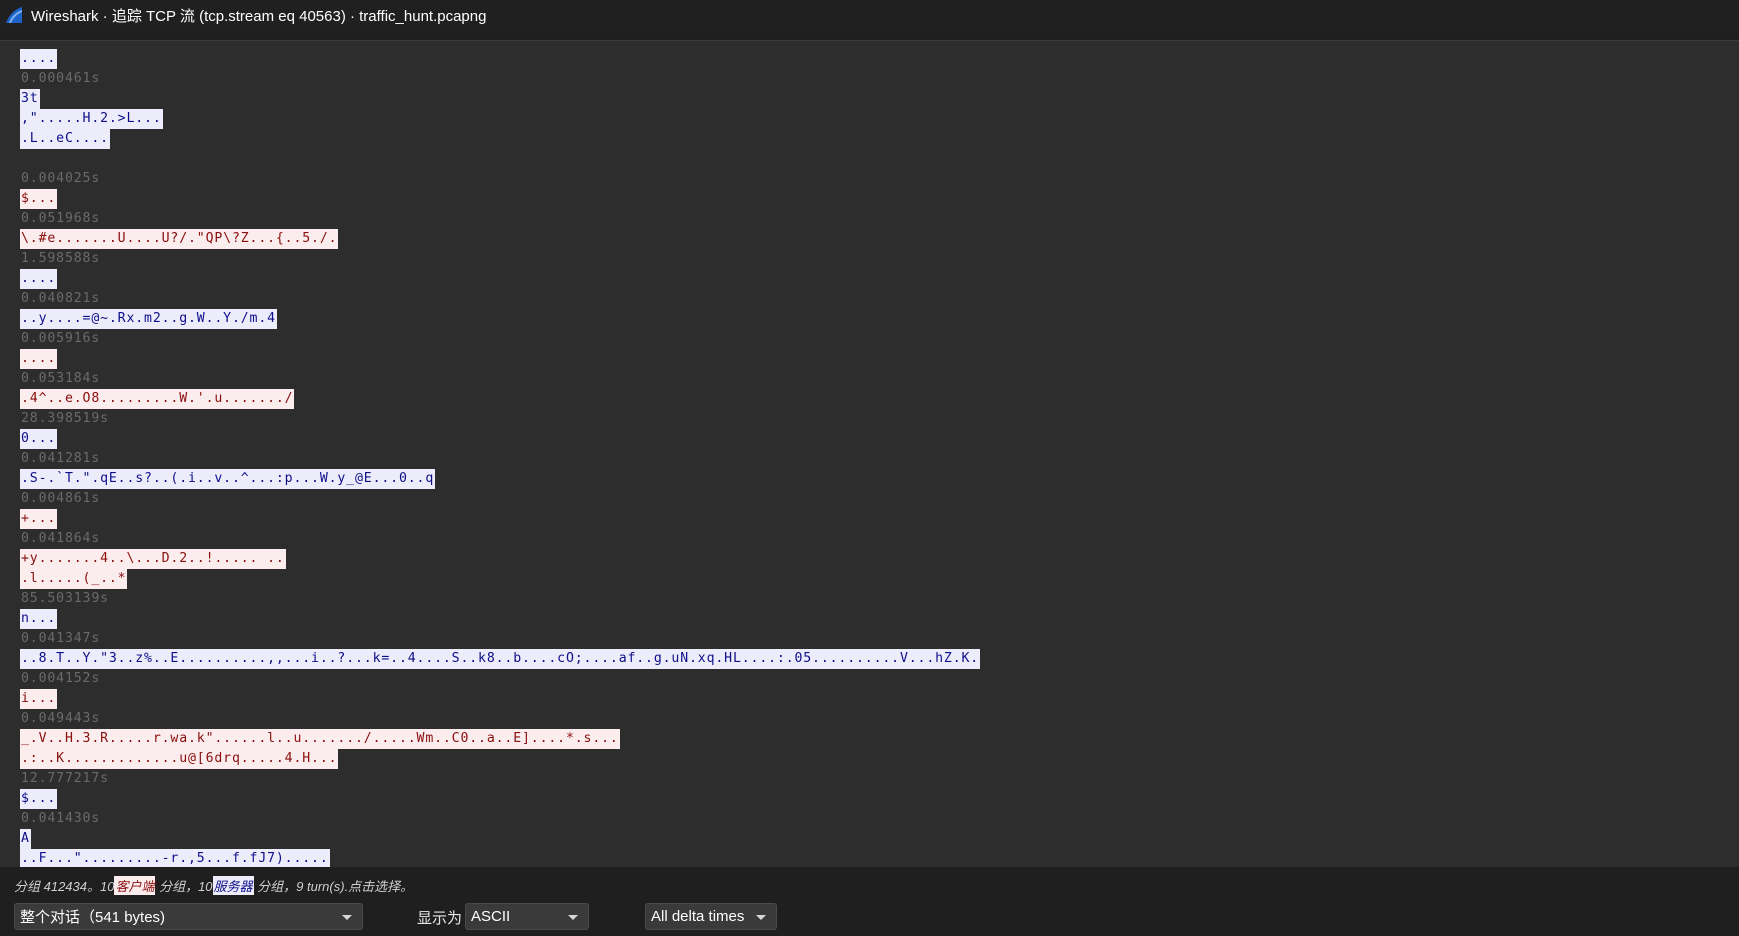 The image size is (1739, 936). Describe the element at coordinates (500, 639) in the screenshot. I see `timestamp-row: 0.041347s` at that location.